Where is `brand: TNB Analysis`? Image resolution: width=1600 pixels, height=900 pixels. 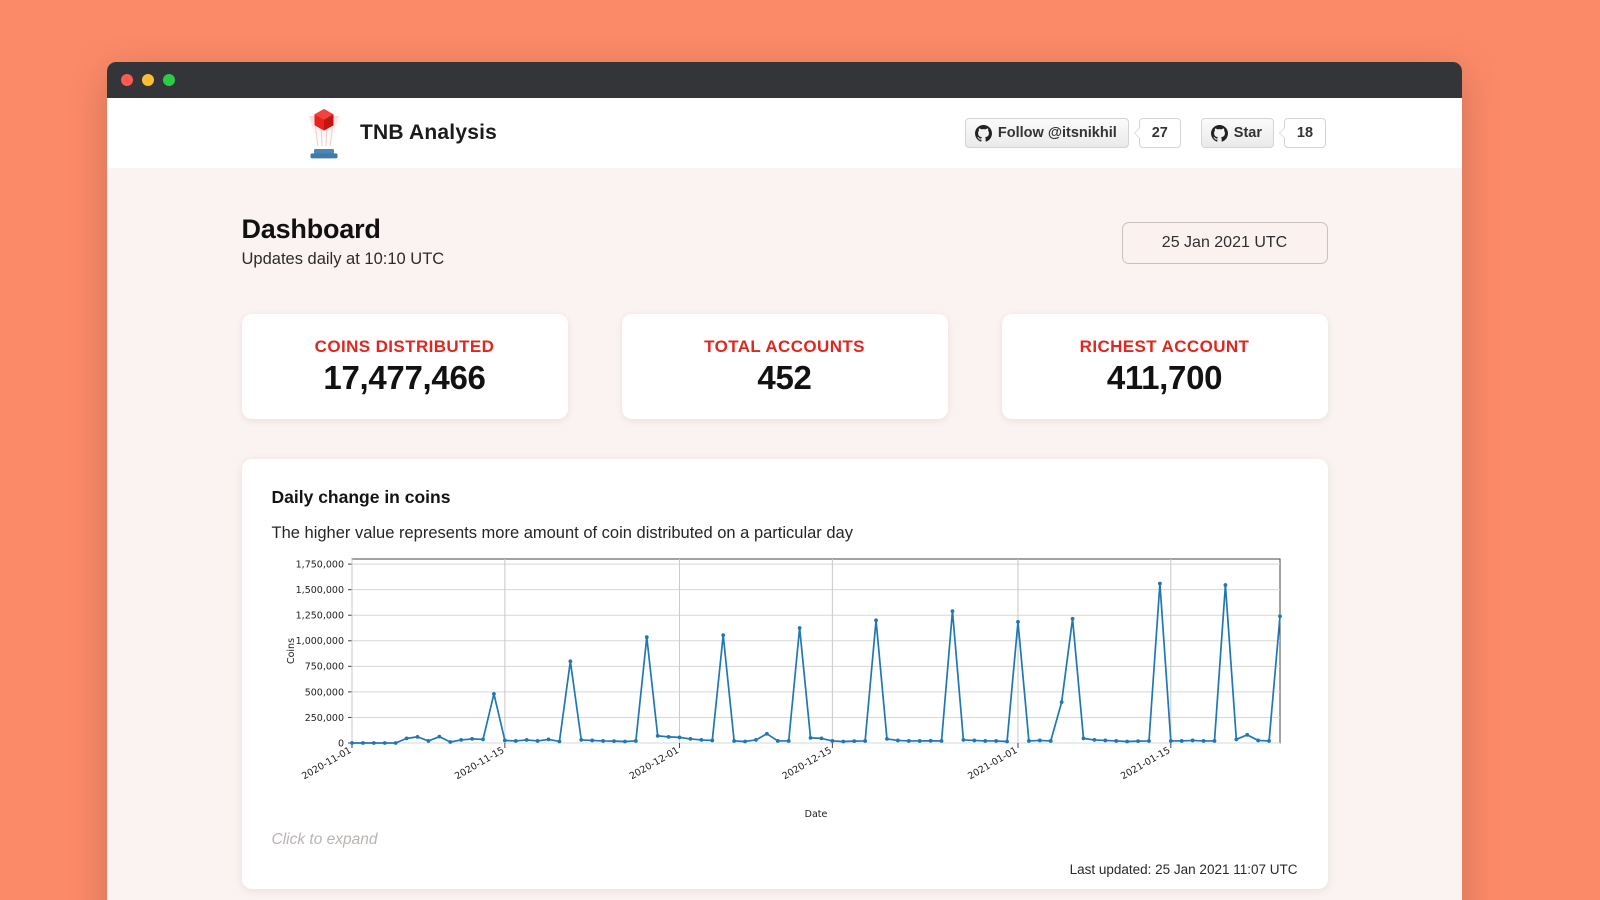 brand: TNB Analysis is located at coordinates (399, 133).